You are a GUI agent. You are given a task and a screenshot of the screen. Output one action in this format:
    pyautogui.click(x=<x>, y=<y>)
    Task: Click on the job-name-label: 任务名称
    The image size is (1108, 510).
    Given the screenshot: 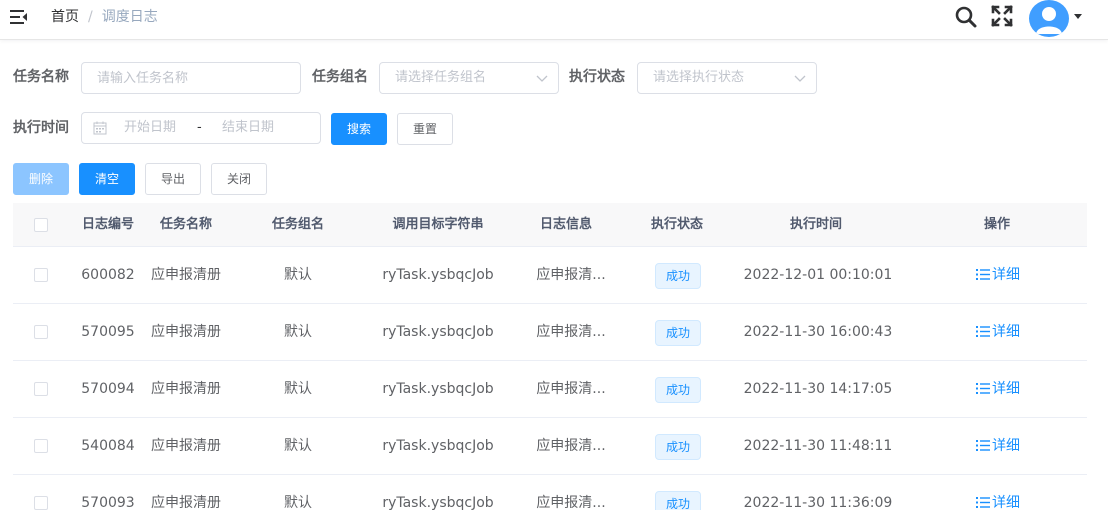 What is the action you would take?
    pyautogui.click(x=41, y=77)
    